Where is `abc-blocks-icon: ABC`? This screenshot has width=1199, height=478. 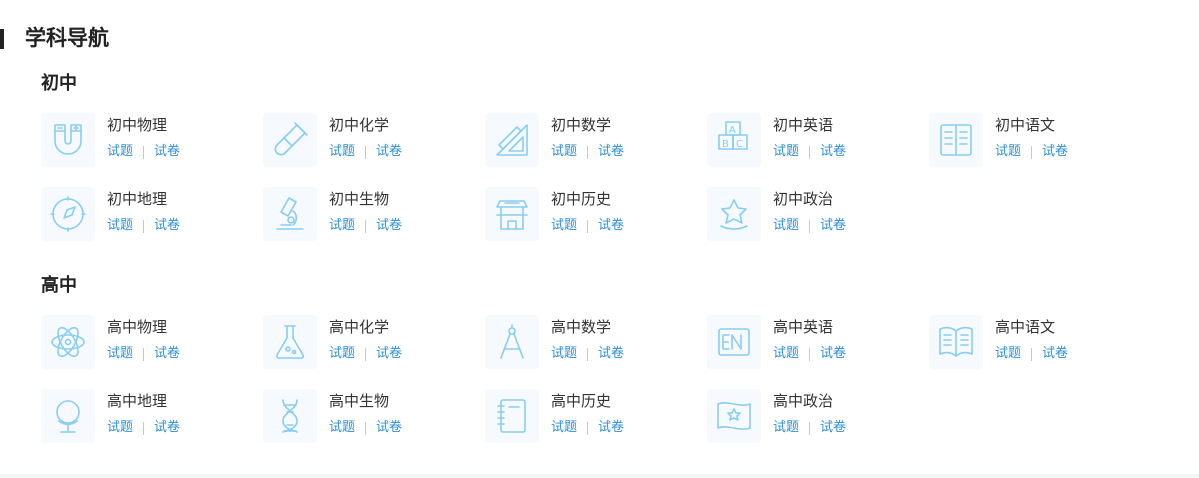 abc-blocks-icon: ABC is located at coordinates (734, 140).